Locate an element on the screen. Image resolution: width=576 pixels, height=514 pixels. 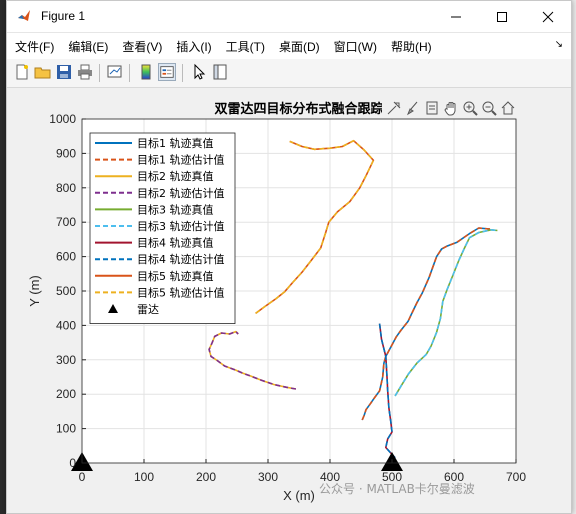
dock-arrow-icon: ↘ is located at coordinates (559, 44).